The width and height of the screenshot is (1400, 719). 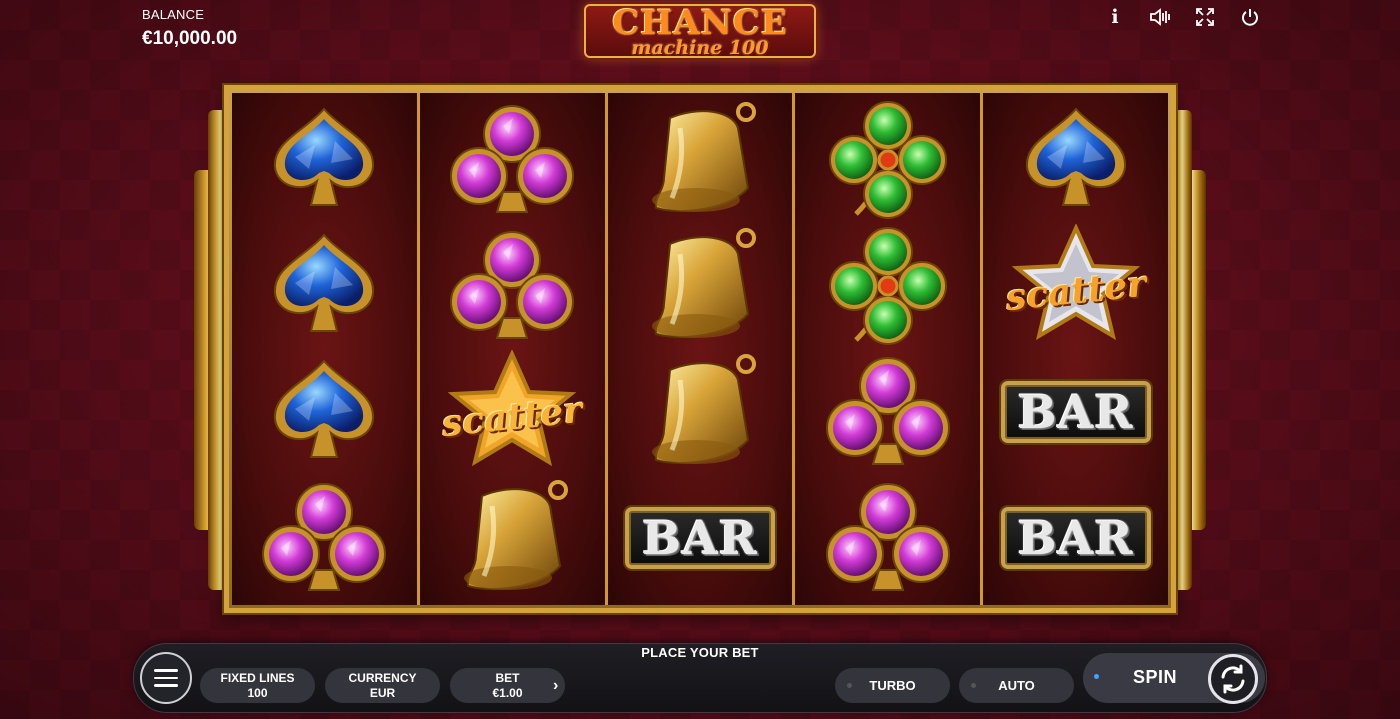 What do you see at coordinates (1160, 17) in the screenshot?
I see `sound-icon` at bounding box center [1160, 17].